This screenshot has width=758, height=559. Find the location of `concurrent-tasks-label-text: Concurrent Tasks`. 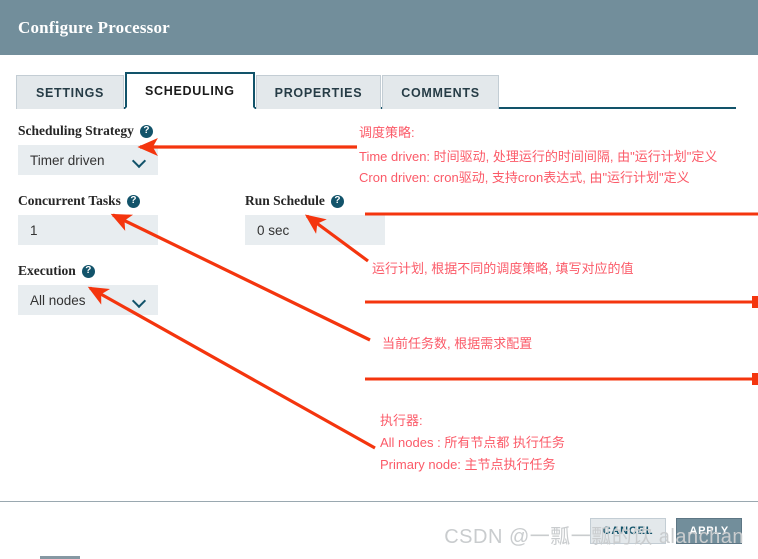

concurrent-tasks-label-text: Concurrent Tasks is located at coordinates (69, 200).